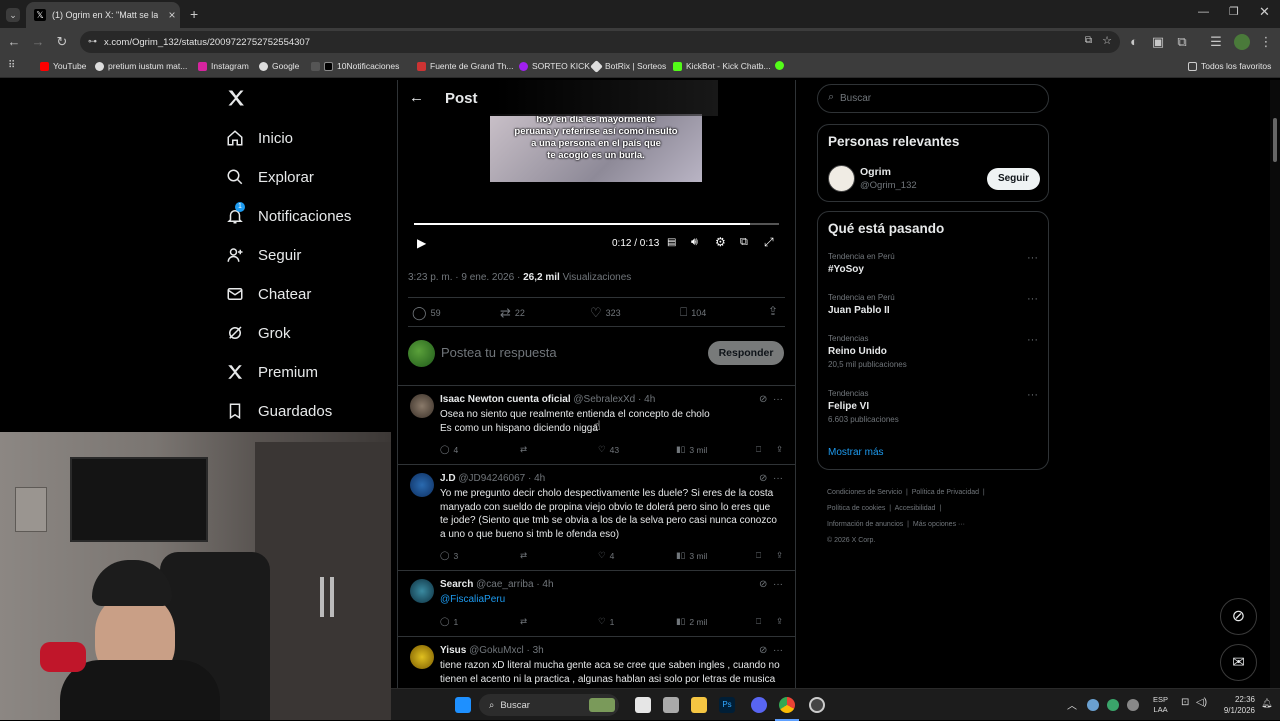  I want to click on extension-b-icon: ▣, so click(1158, 42).